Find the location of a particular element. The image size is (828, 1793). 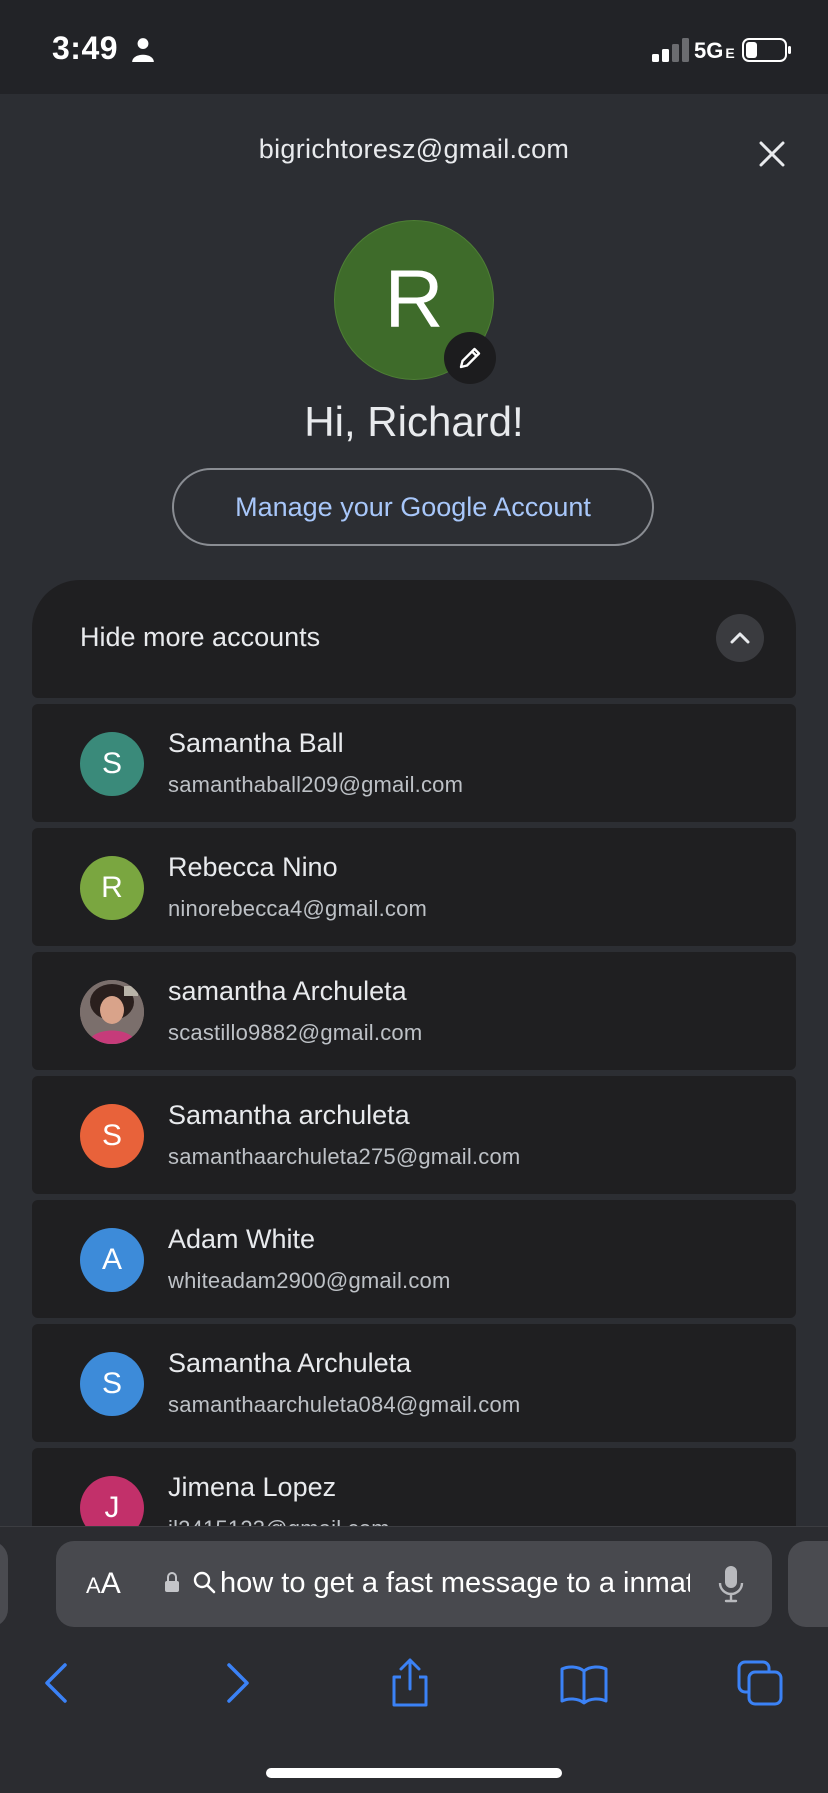

account-name: Adam White is located at coordinates (242, 1239).